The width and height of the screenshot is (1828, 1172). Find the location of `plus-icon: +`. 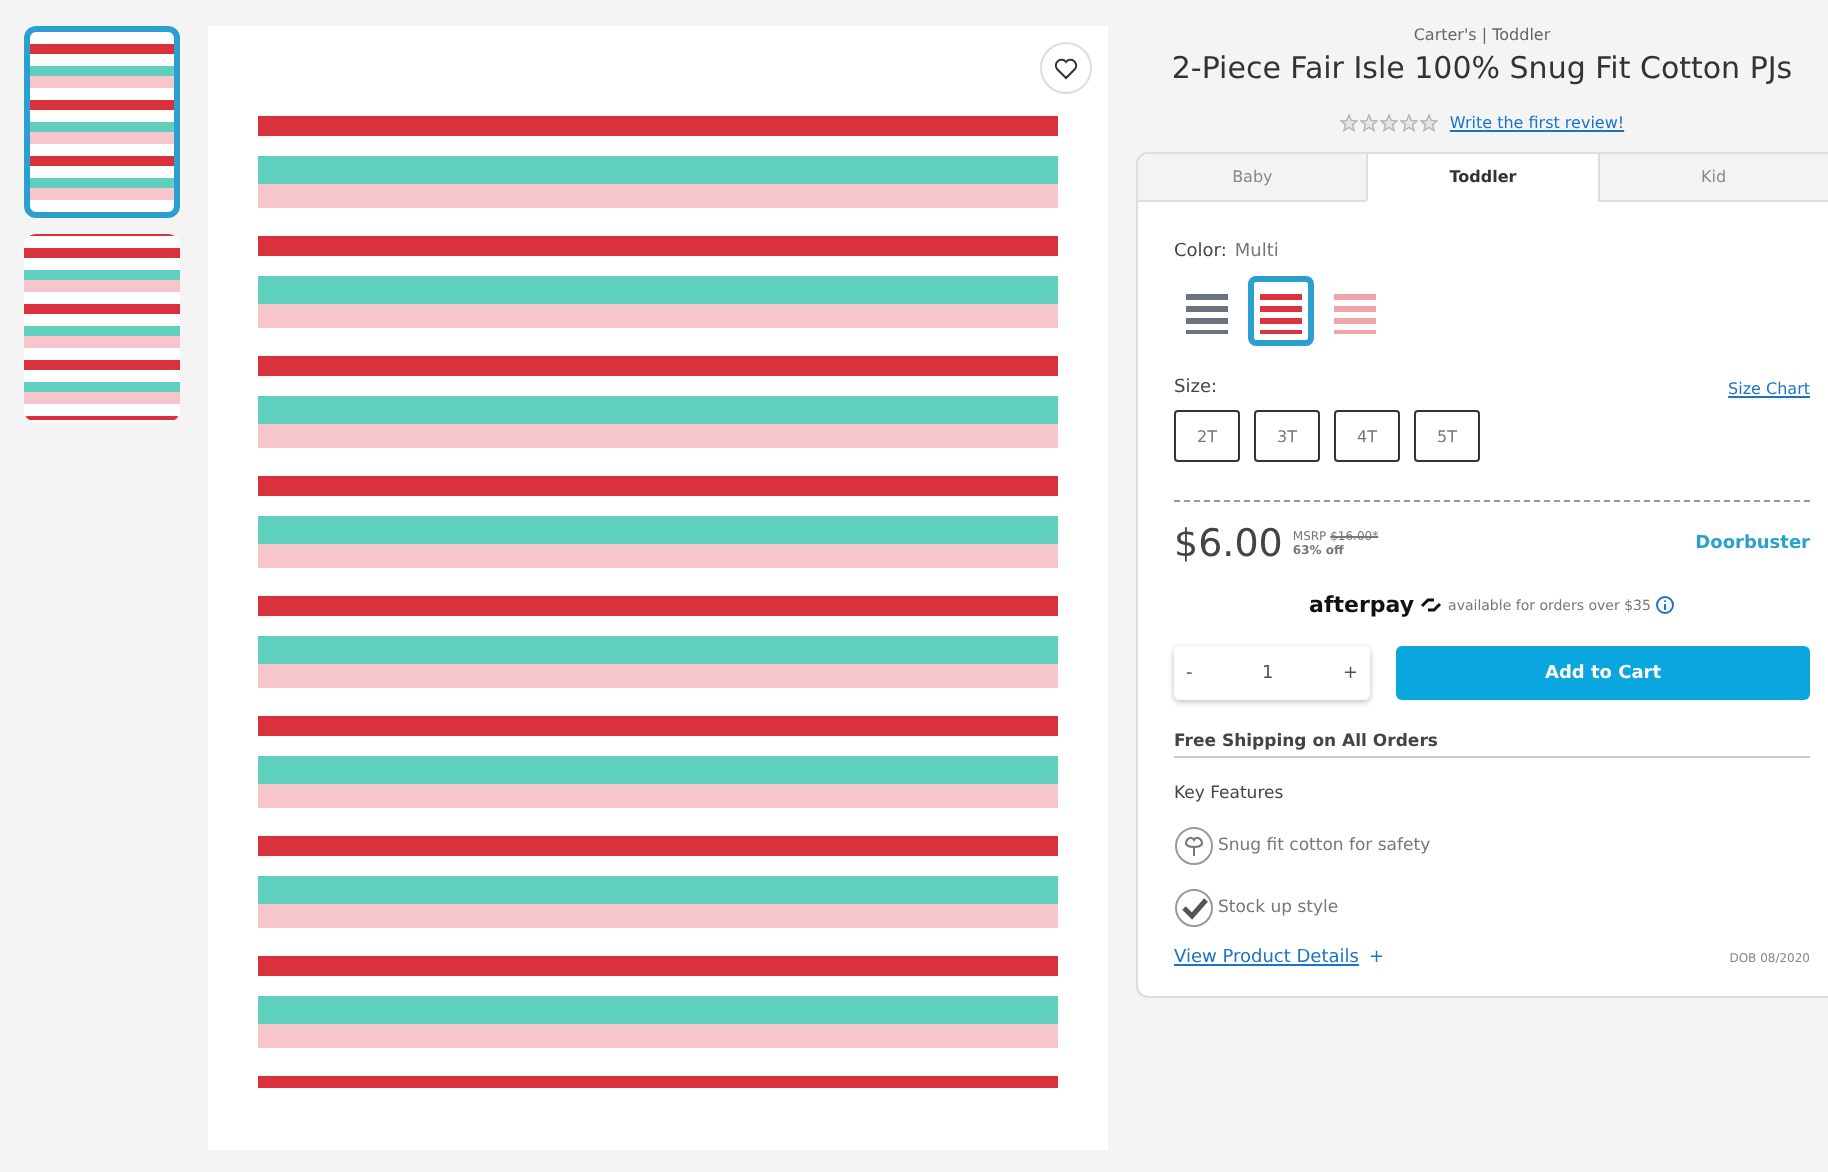

plus-icon: + is located at coordinates (1376, 958).